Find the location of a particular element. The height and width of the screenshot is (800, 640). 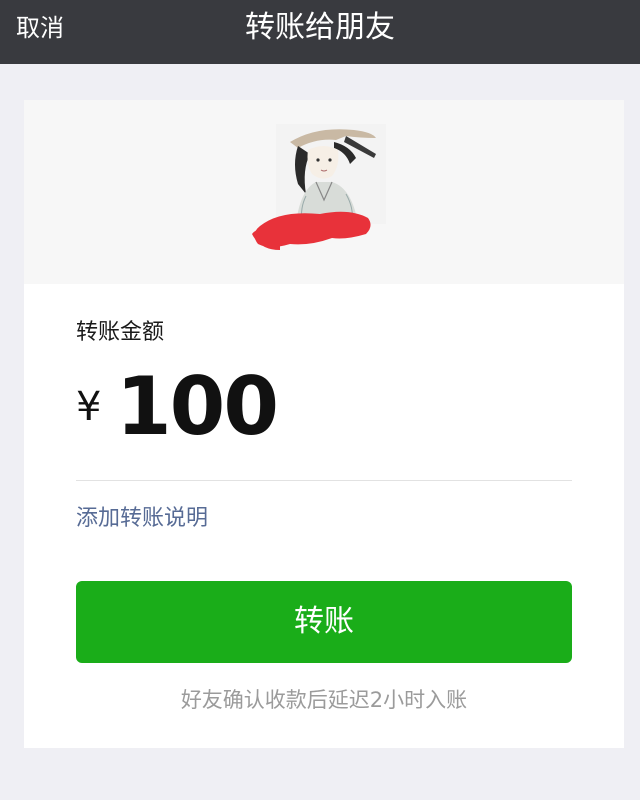

divider is located at coordinates (324, 480).